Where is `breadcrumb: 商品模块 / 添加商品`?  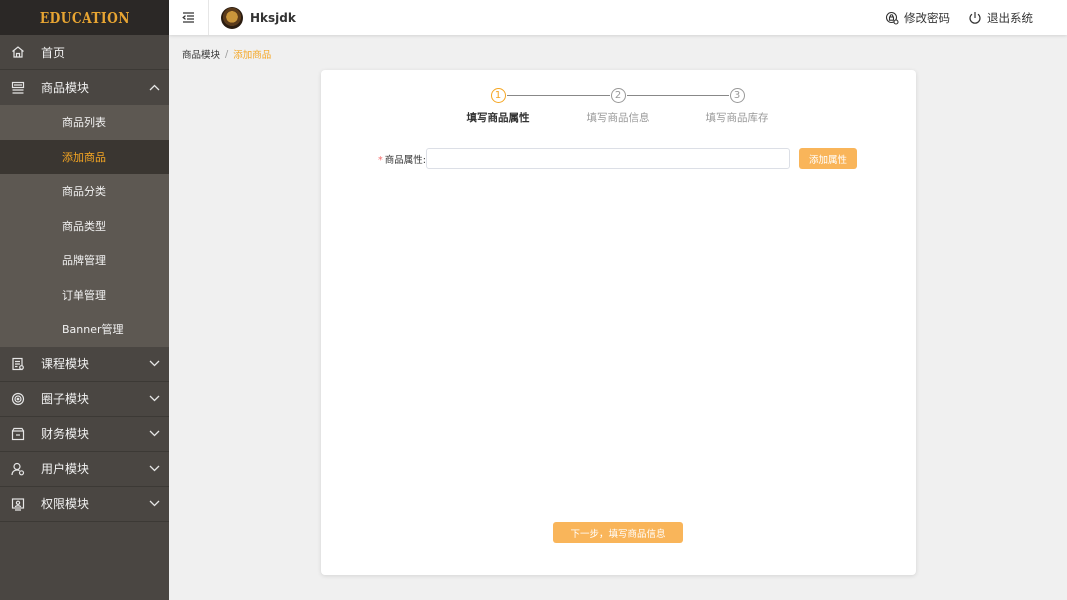
breadcrumb: 商品模块 / 添加商品 is located at coordinates (227, 54).